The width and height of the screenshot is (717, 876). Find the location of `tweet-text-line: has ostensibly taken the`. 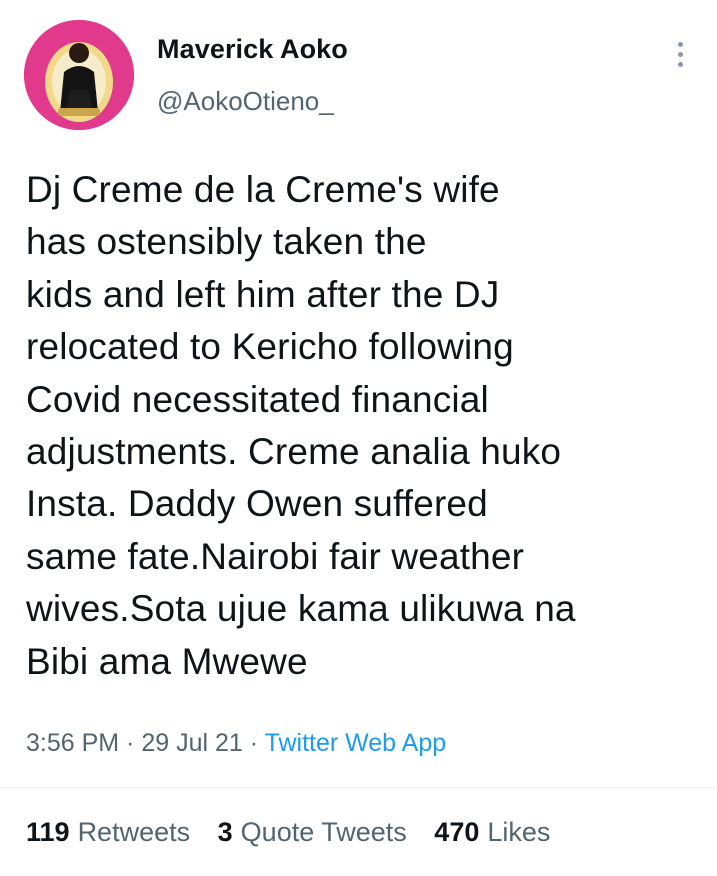

tweet-text-line: has ostensibly taken the is located at coordinates (226, 242).